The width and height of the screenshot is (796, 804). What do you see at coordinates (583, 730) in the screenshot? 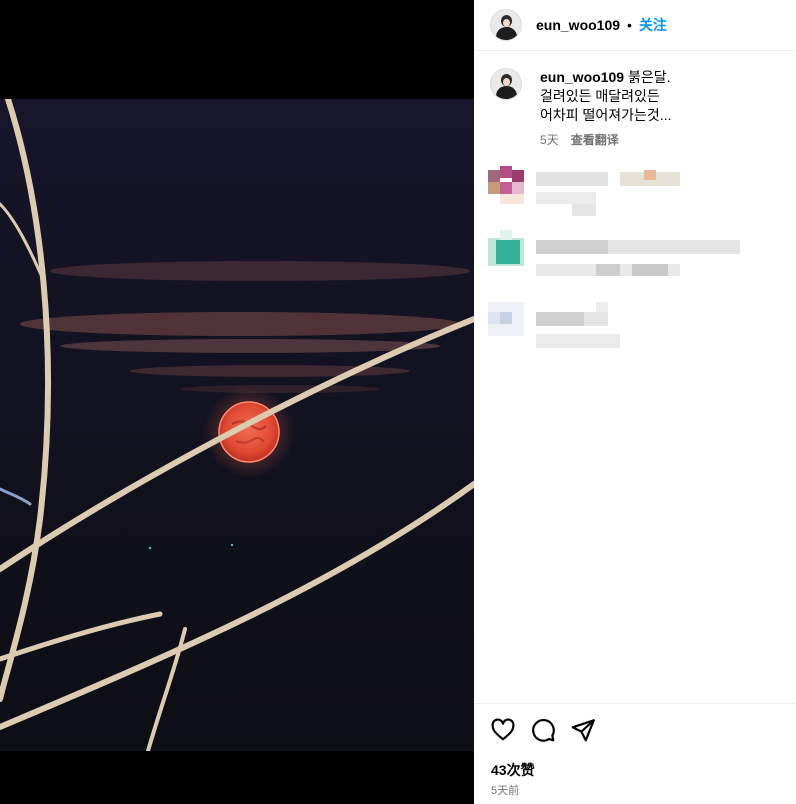
I see `share-icon` at bounding box center [583, 730].